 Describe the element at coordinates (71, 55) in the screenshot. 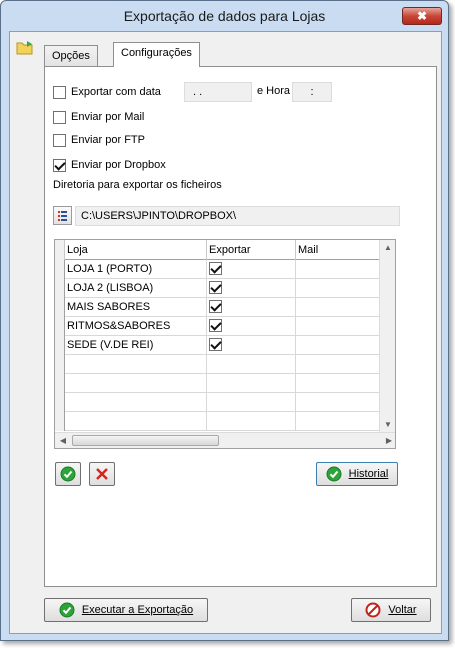

I see `tab-opcoes: Opções` at that location.